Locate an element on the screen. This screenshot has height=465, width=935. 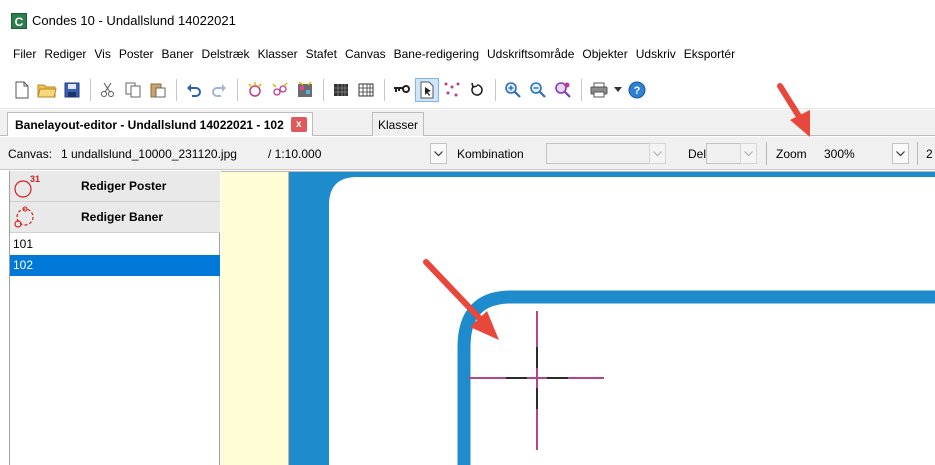
zoom-dropdown-button is located at coordinates (900, 153).